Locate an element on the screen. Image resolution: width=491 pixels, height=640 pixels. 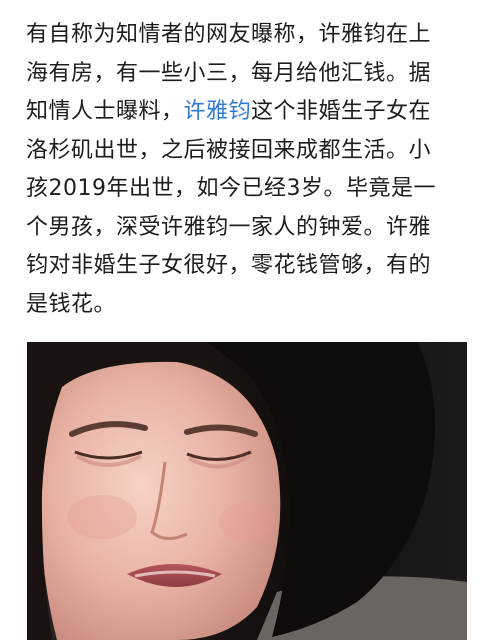
article-line-suffix: 这个非婚生子女在 is located at coordinates (341, 111).